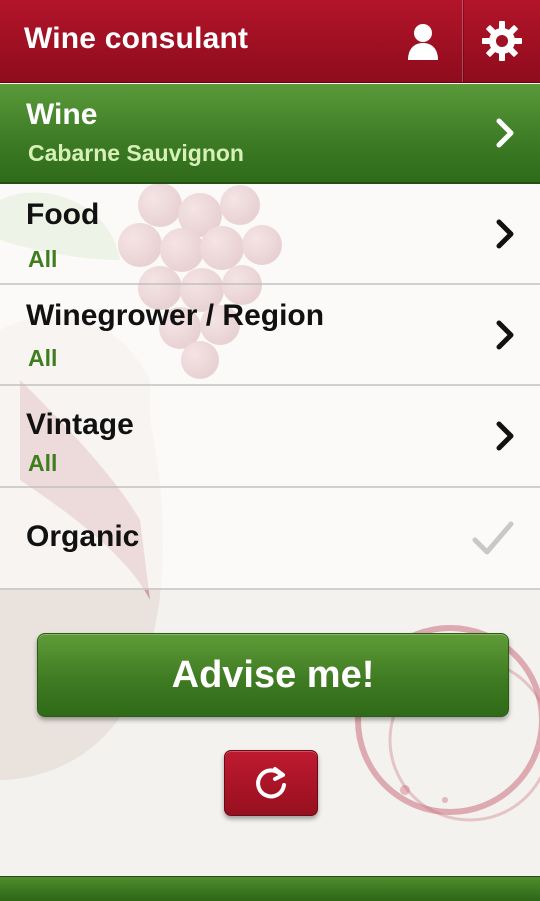  I want to click on app-header: Wine consulant, so click(270, 41).